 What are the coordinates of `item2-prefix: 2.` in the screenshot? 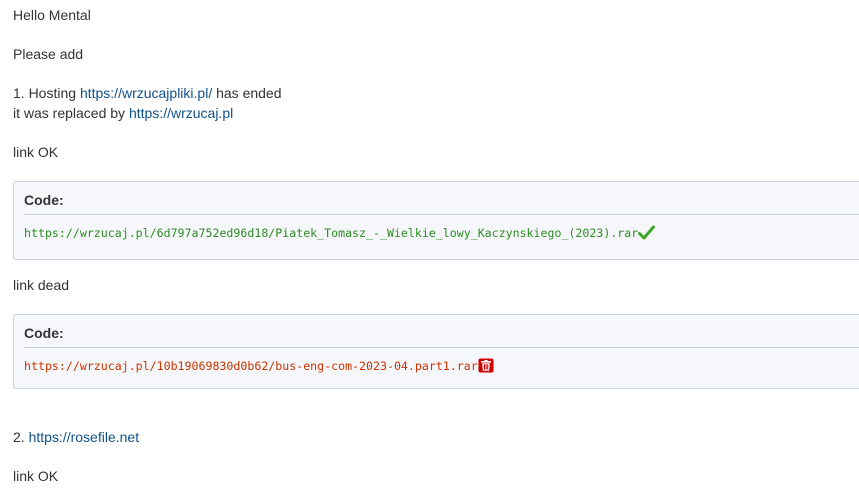 It's located at (21, 437).